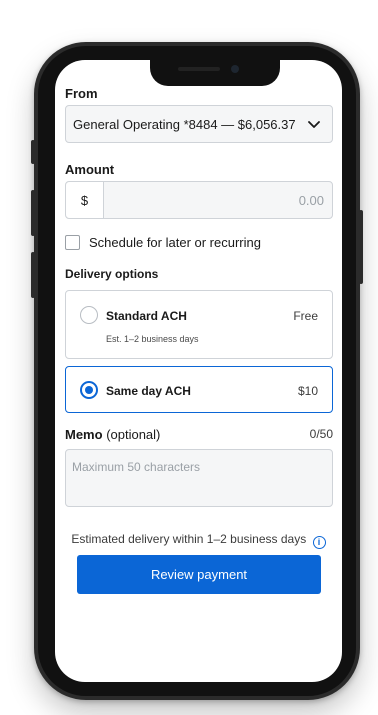 Image resolution: width=378 pixels, height=715 pixels. I want to click on chevron-down-icon, so click(314, 124).